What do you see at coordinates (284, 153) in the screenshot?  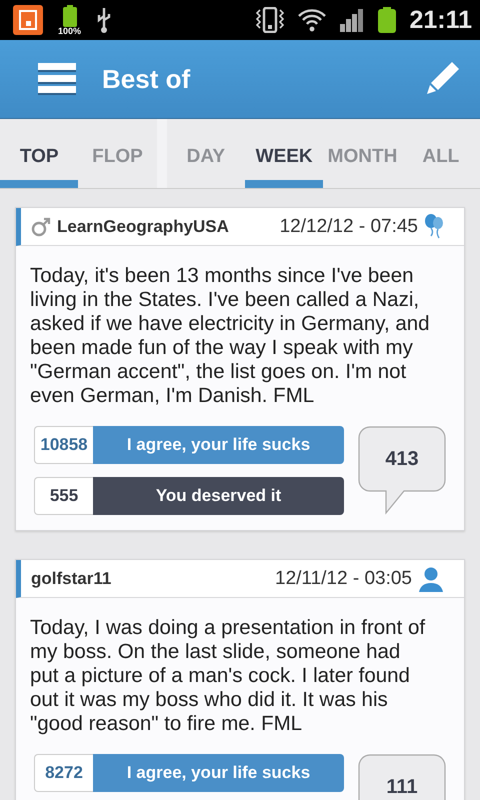 I see `tab: WEEK` at bounding box center [284, 153].